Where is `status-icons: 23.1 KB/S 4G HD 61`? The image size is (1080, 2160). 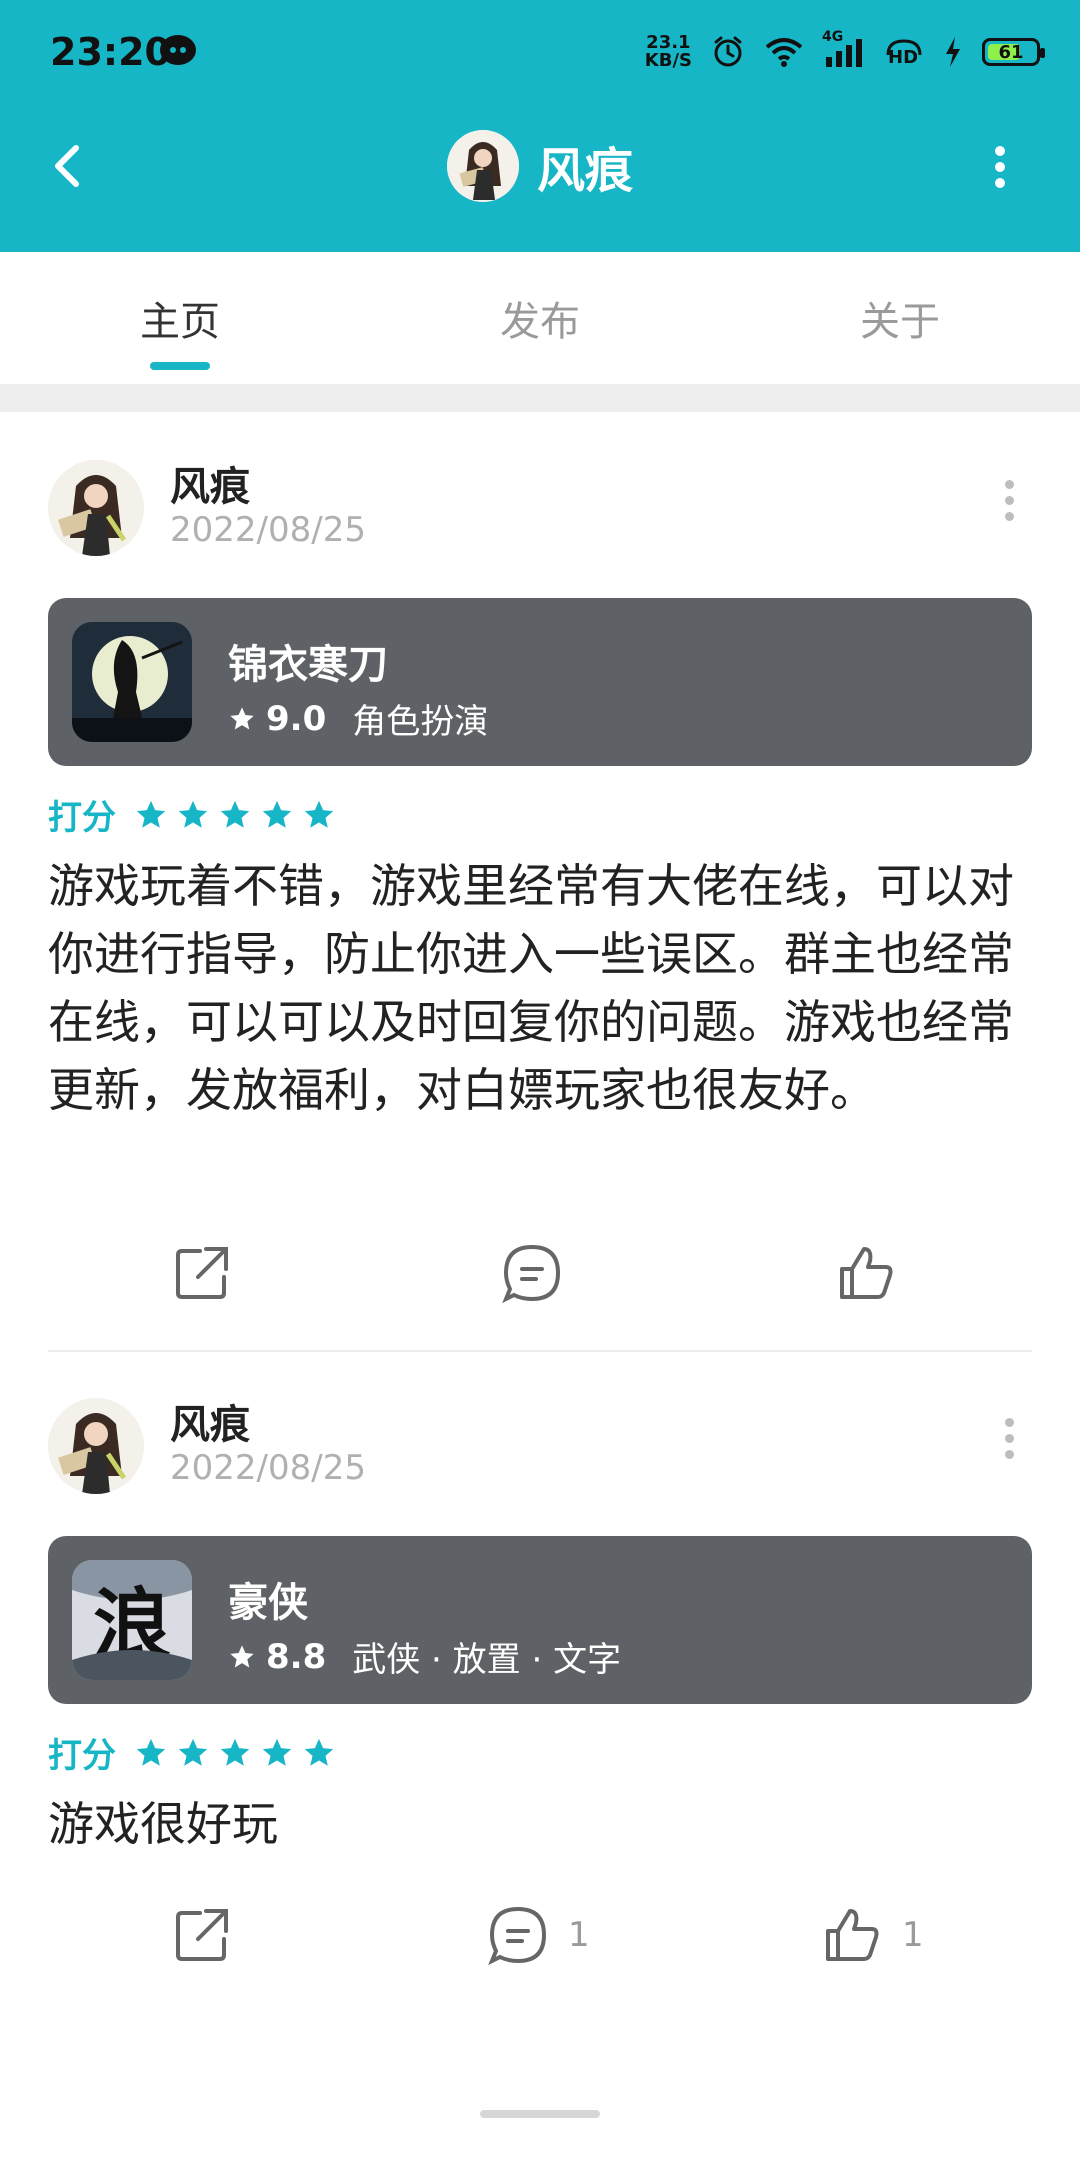
status-icons: 23.1 KB/S 4G HD 61 is located at coordinates (845, 51).